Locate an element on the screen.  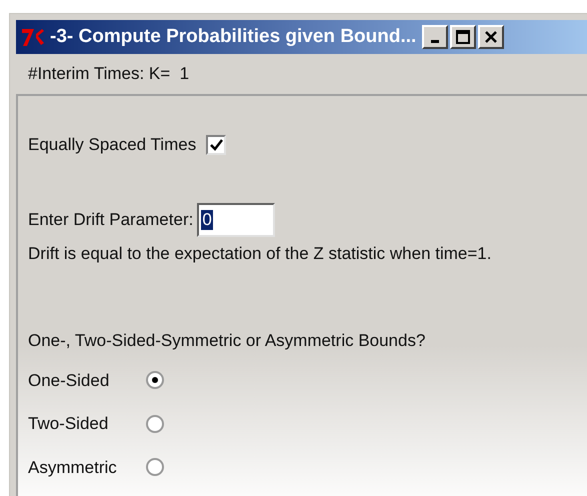
bounds-question: One-, Two-Sided-Symmetric or Asymmetric Bounds? is located at coordinates (227, 341).